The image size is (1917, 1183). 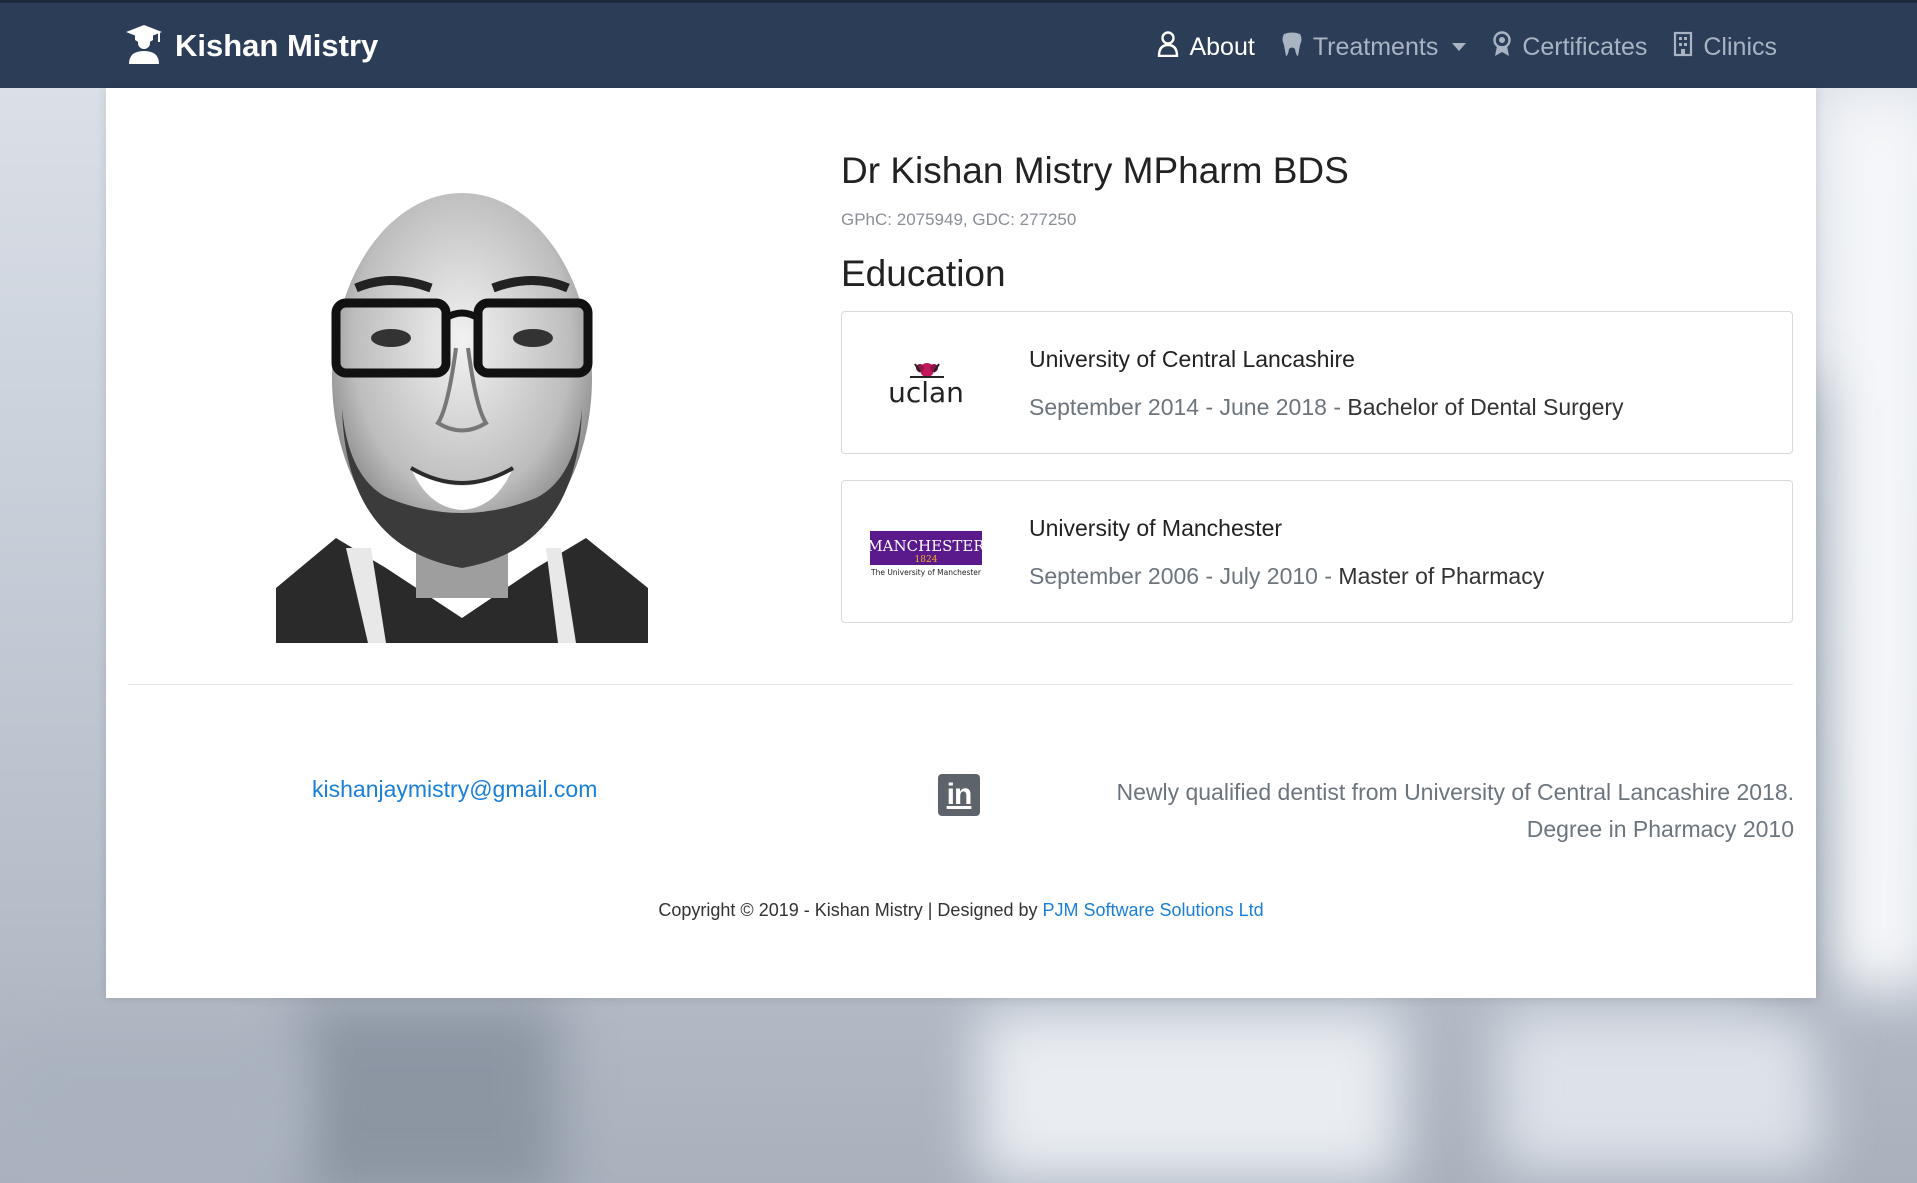 What do you see at coordinates (277, 45) in the screenshot?
I see `brand-name: Kishan Mistry` at bounding box center [277, 45].